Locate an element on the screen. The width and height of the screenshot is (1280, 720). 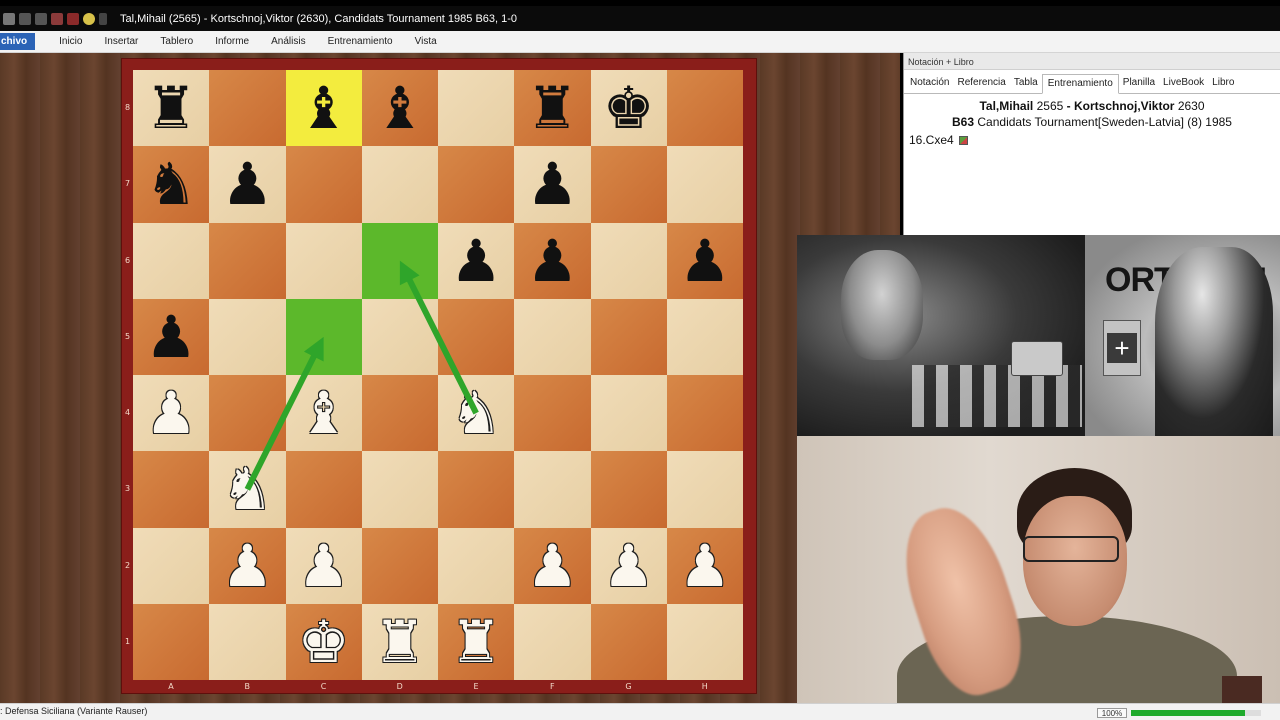
square-f2: ♟ is located at coordinates (552, 565).